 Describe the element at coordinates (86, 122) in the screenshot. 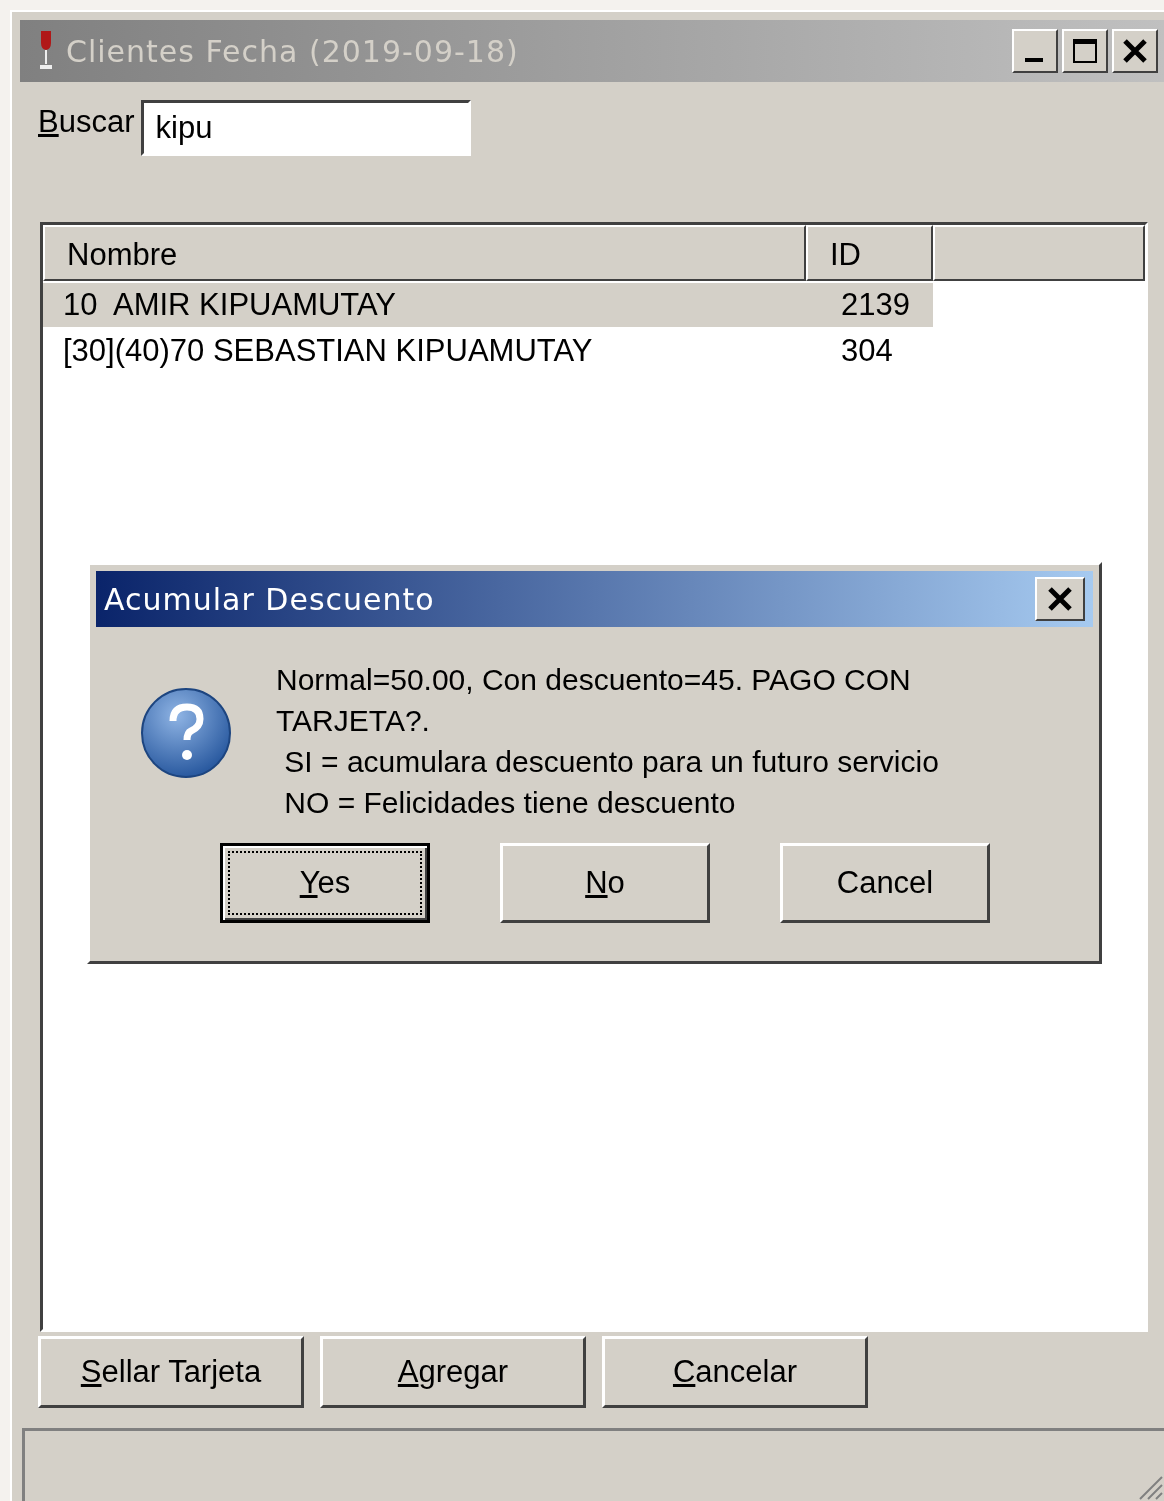

I see `search-label: Buscar` at that location.